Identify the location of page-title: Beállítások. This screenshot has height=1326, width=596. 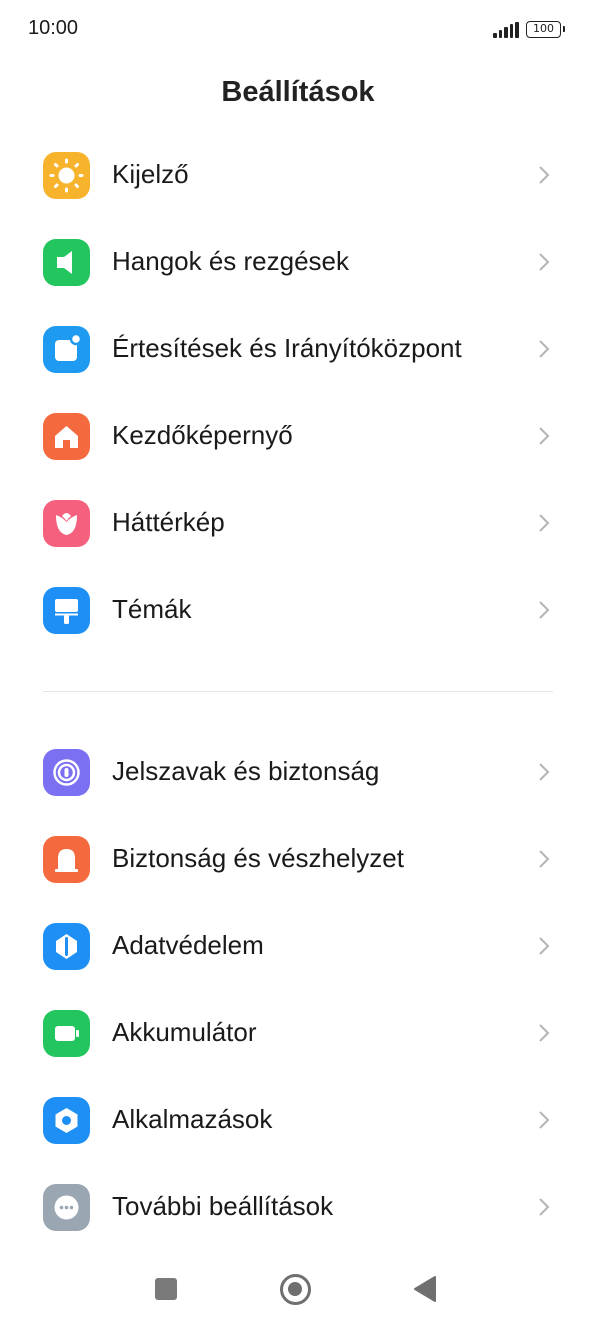
(298, 92).